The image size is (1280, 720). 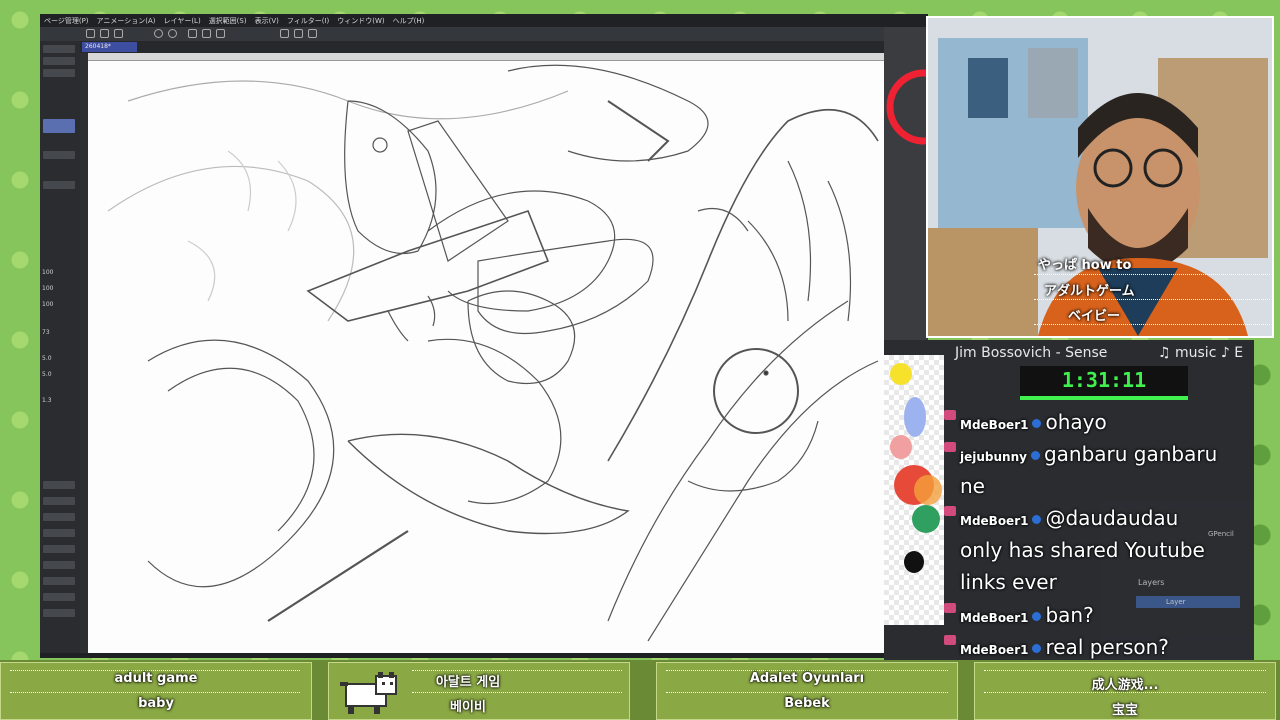 What do you see at coordinates (182, 21) in the screenshot?
I see `menu-item-layer: レイヤー(L)` at bounding box center [182, 21].